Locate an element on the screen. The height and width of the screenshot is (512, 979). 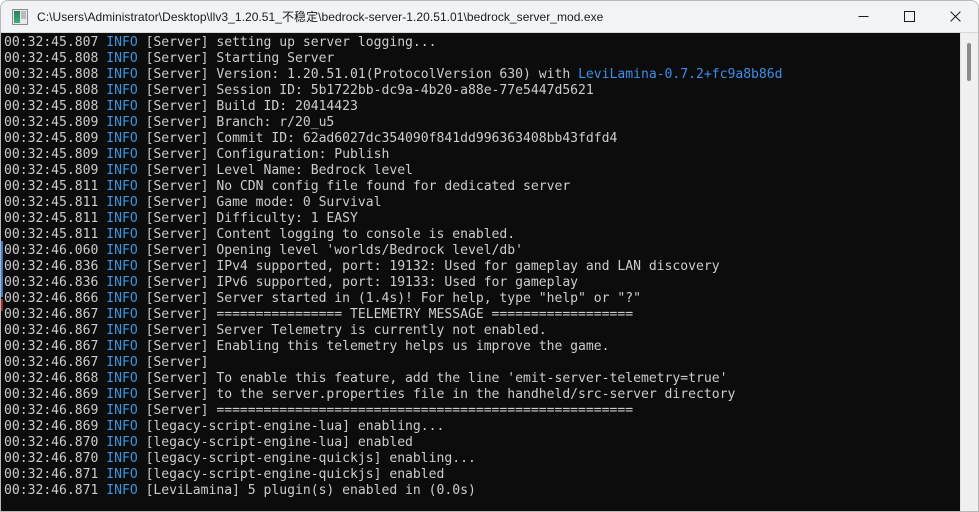
log-timestamp: 00:32:46.871 is located at coordinates (55, 491).